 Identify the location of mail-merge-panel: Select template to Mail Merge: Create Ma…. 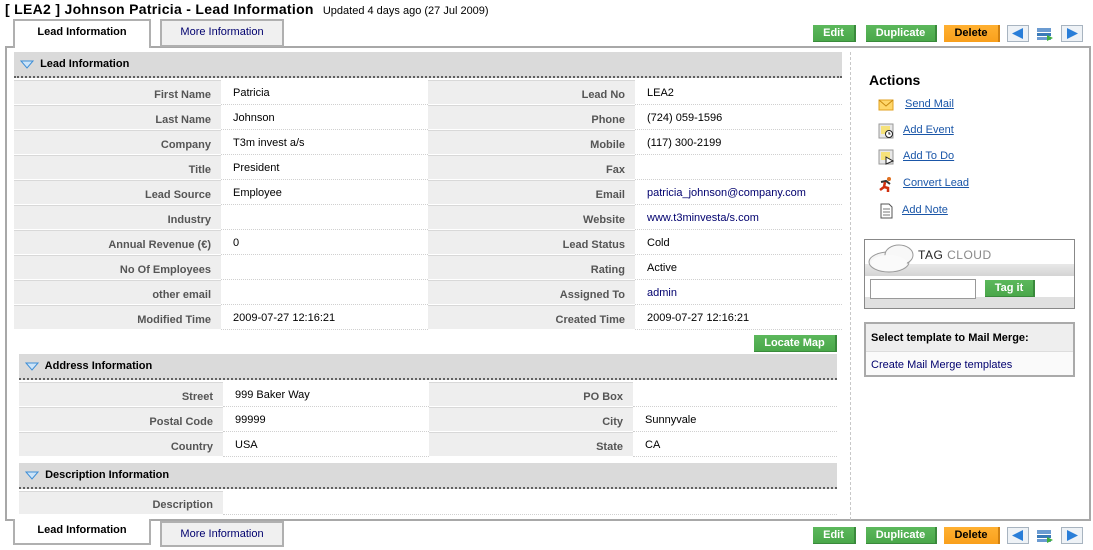
(969, 349).